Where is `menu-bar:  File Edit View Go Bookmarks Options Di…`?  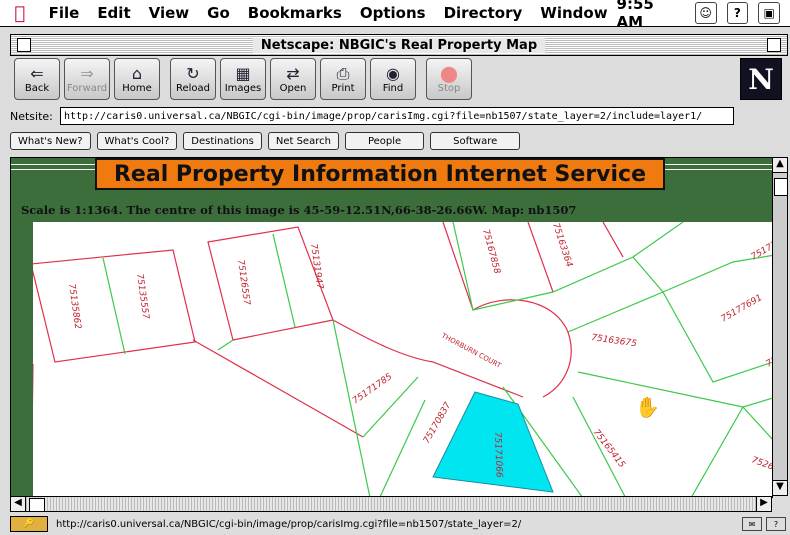
menu-bar:  File Edit View Go Bookmarks Options Di… is located at coordinates (395, 15).